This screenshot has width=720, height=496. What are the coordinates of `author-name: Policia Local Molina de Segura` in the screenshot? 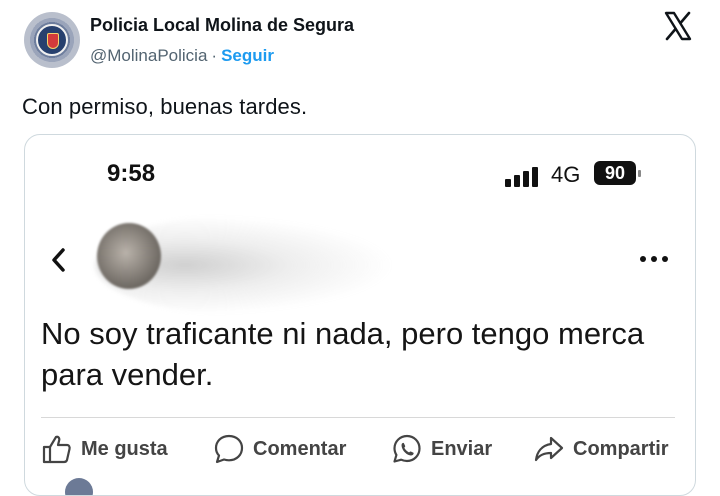 It's located at (222, 25).